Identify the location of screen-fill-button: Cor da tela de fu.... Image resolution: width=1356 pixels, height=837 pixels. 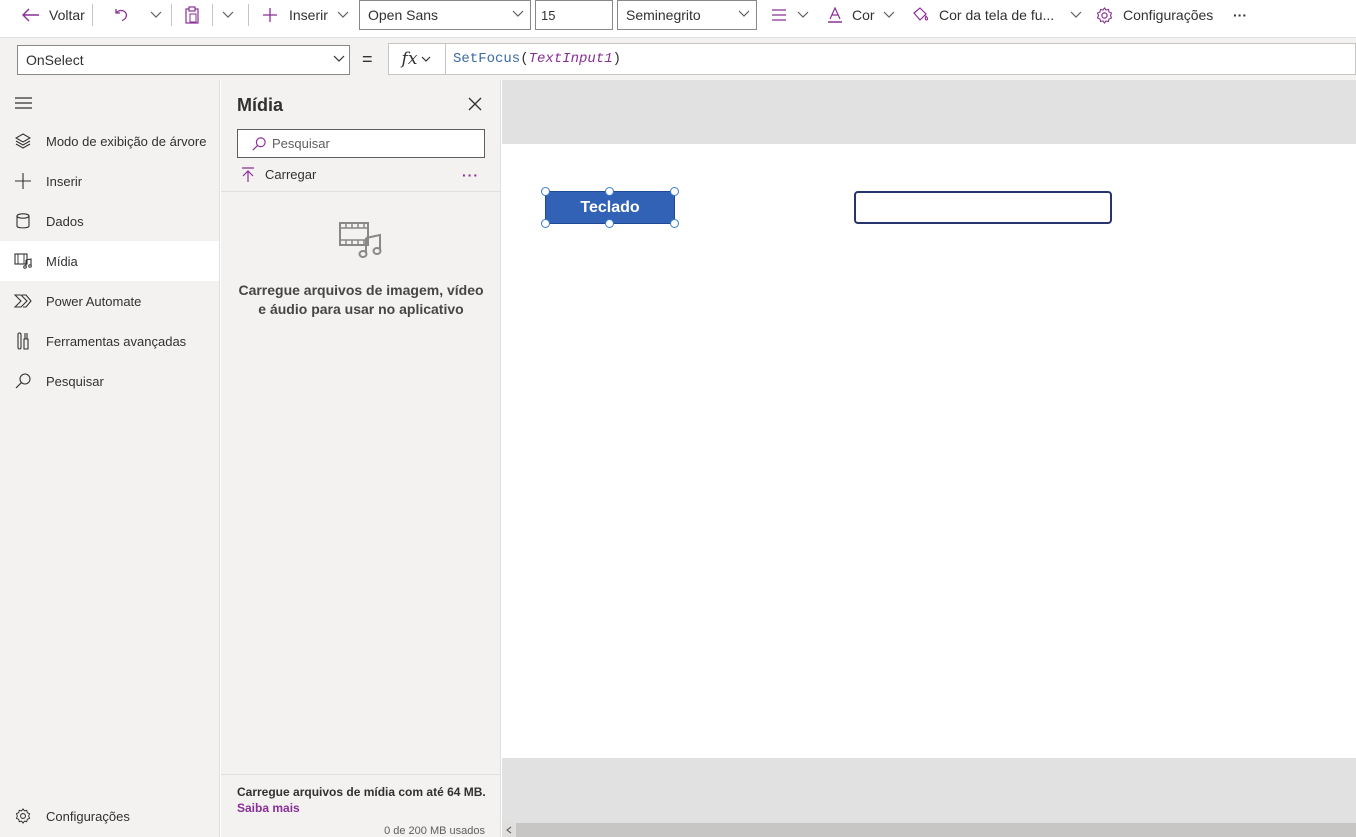
(997, 15).